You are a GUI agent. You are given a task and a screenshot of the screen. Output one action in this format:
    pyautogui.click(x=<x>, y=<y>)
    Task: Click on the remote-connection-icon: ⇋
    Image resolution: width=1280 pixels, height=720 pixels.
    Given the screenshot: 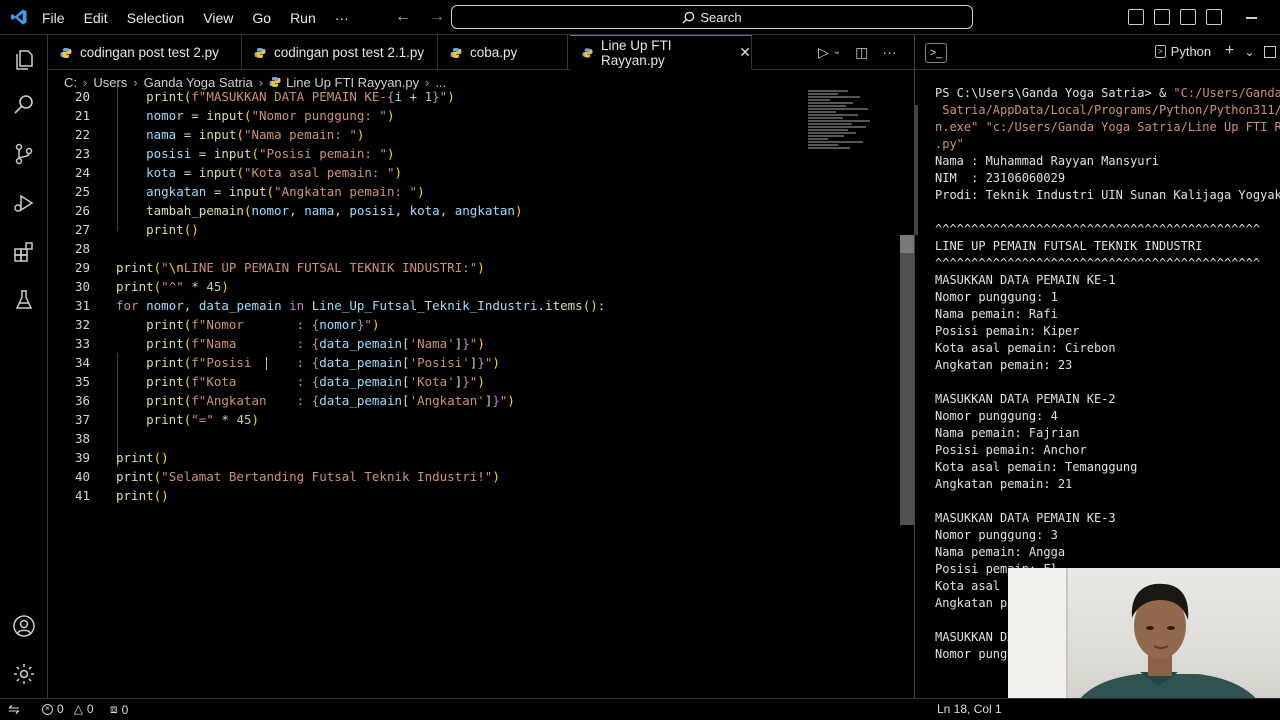 What is the action you would take?
    pyautogui.click(x=14, y=709)
    